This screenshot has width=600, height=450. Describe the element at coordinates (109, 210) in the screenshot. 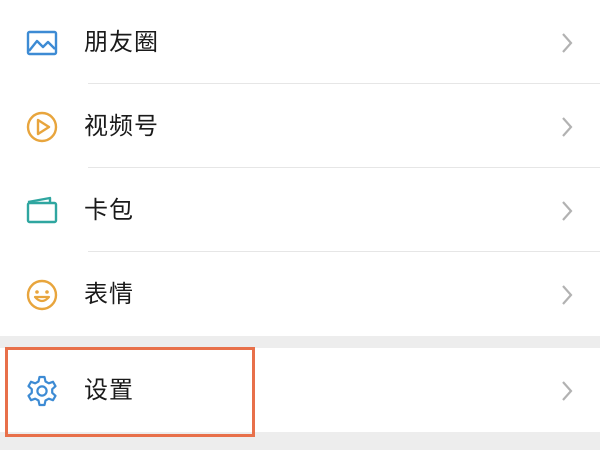

I see `menu-item-label: 卡包` at that location.